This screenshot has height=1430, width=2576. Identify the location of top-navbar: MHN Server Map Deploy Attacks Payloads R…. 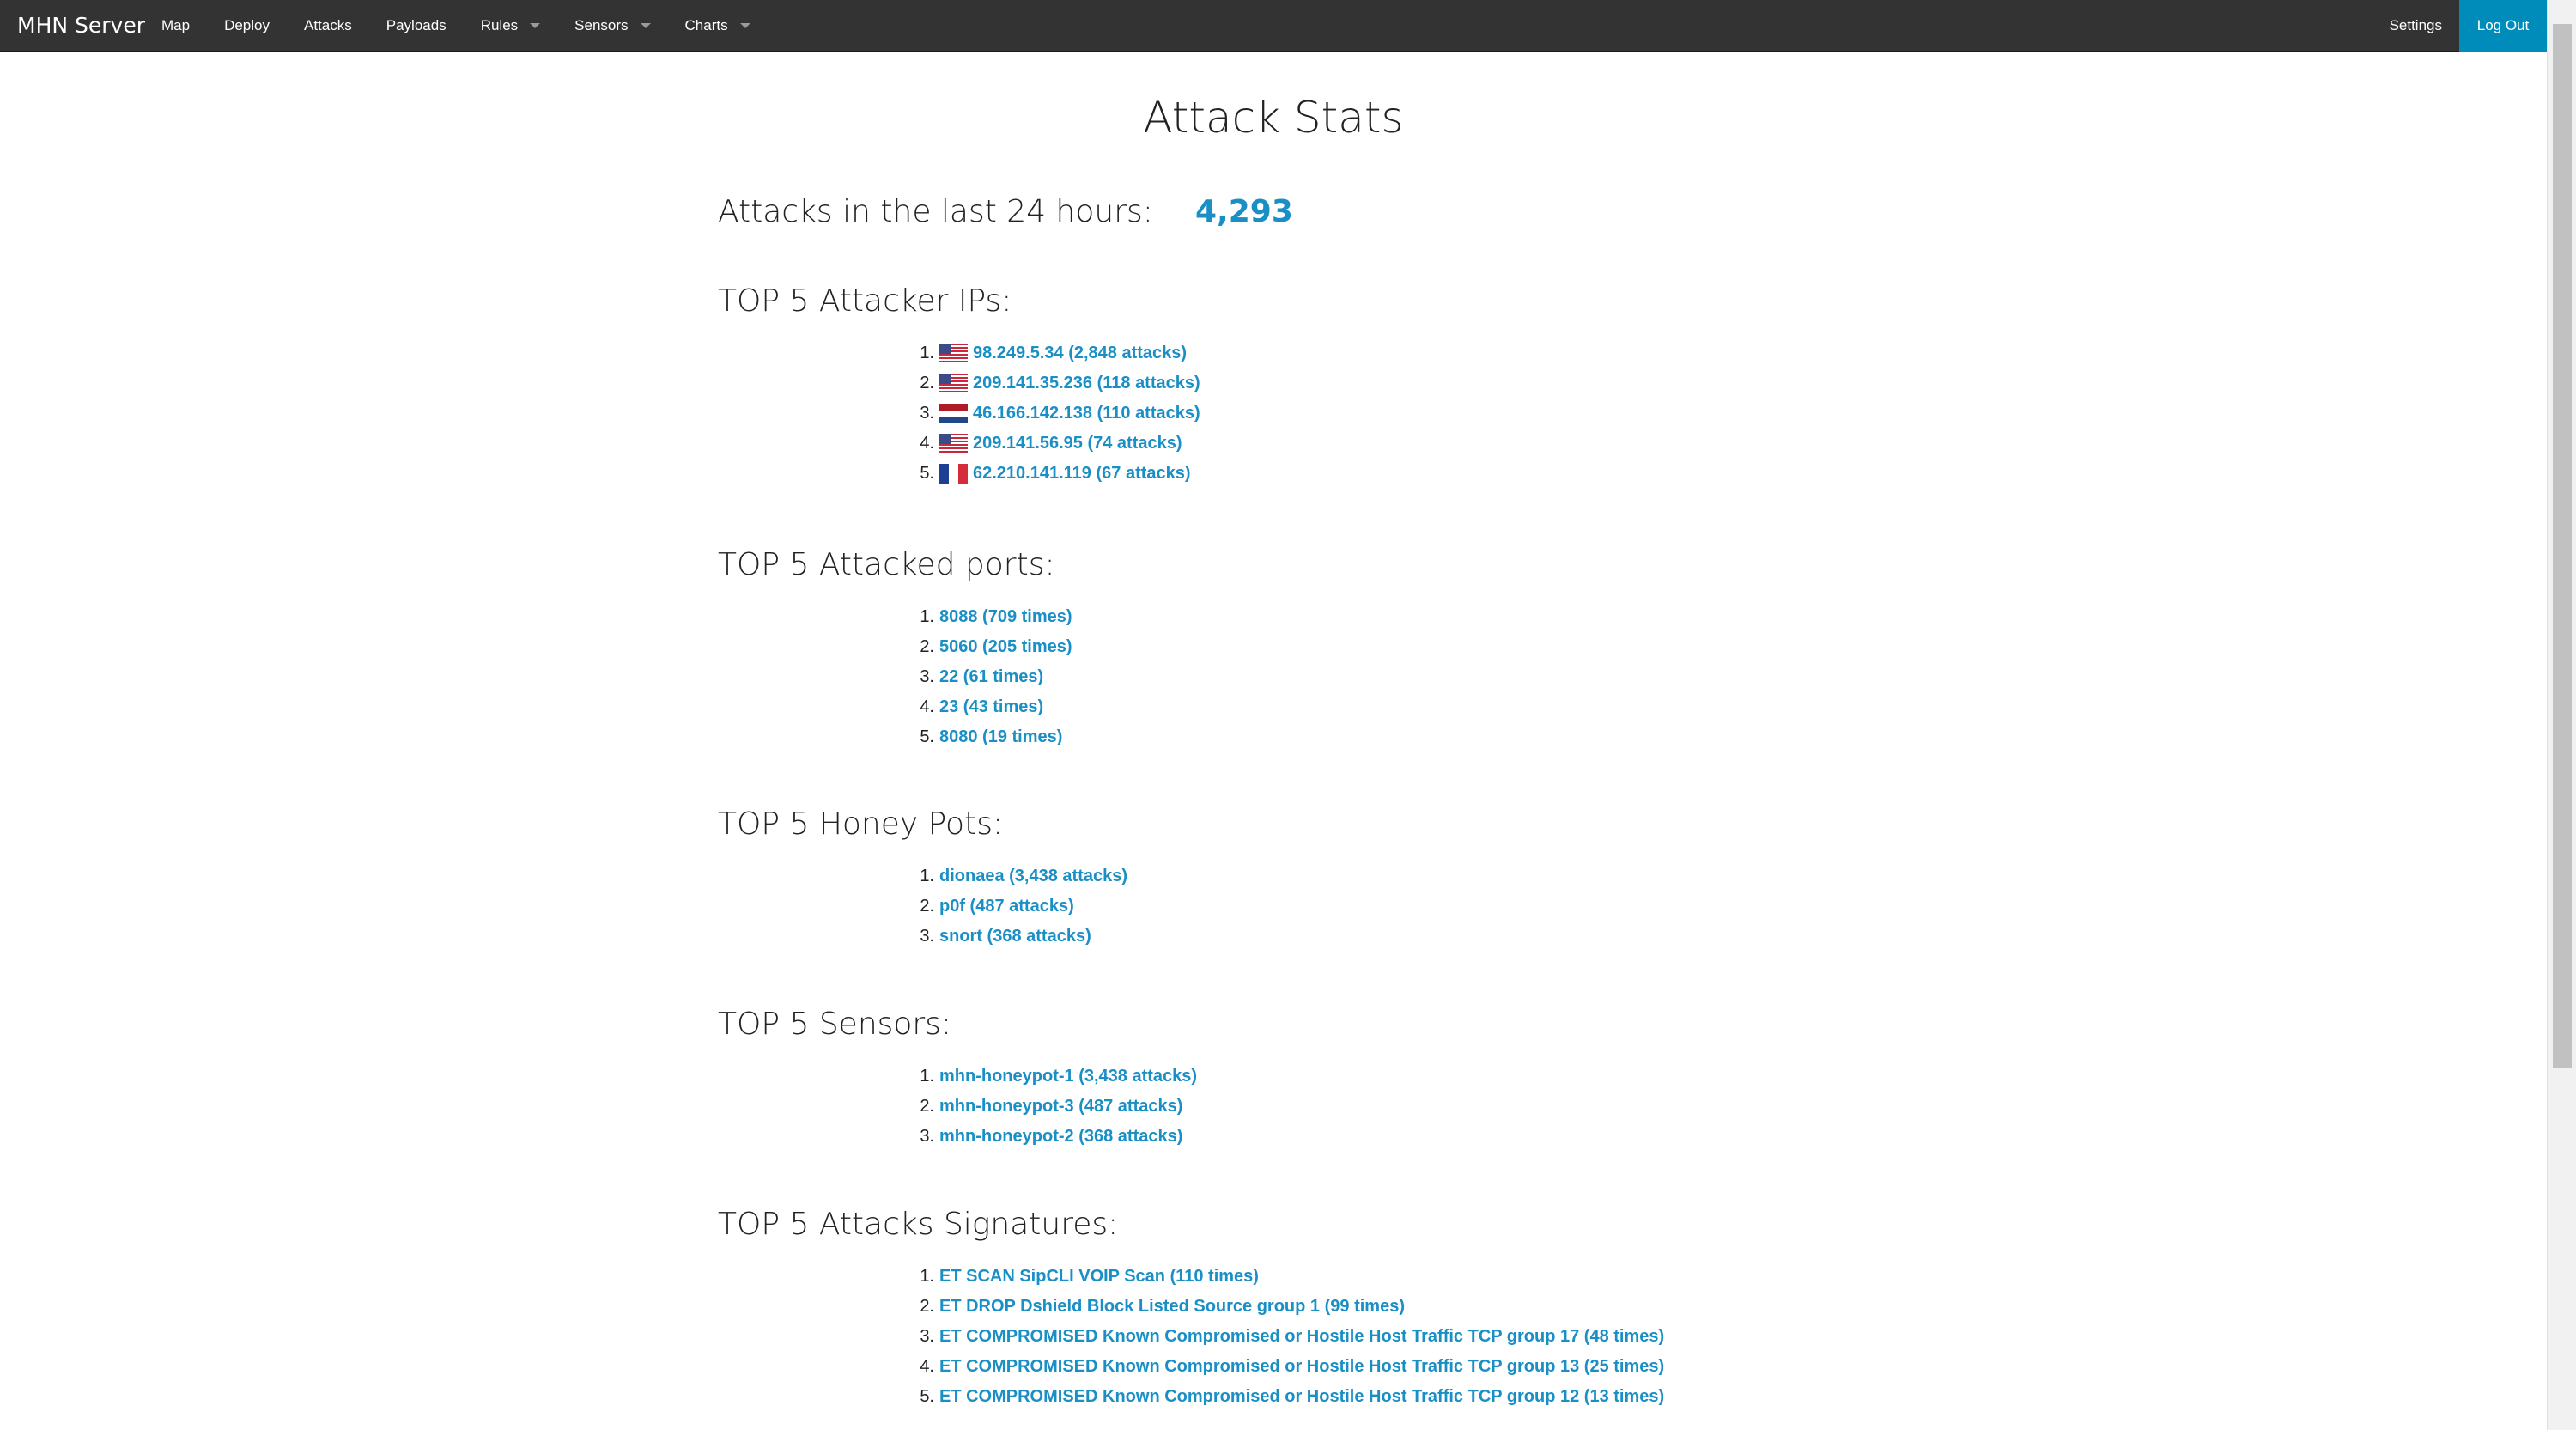
(1273, 26).